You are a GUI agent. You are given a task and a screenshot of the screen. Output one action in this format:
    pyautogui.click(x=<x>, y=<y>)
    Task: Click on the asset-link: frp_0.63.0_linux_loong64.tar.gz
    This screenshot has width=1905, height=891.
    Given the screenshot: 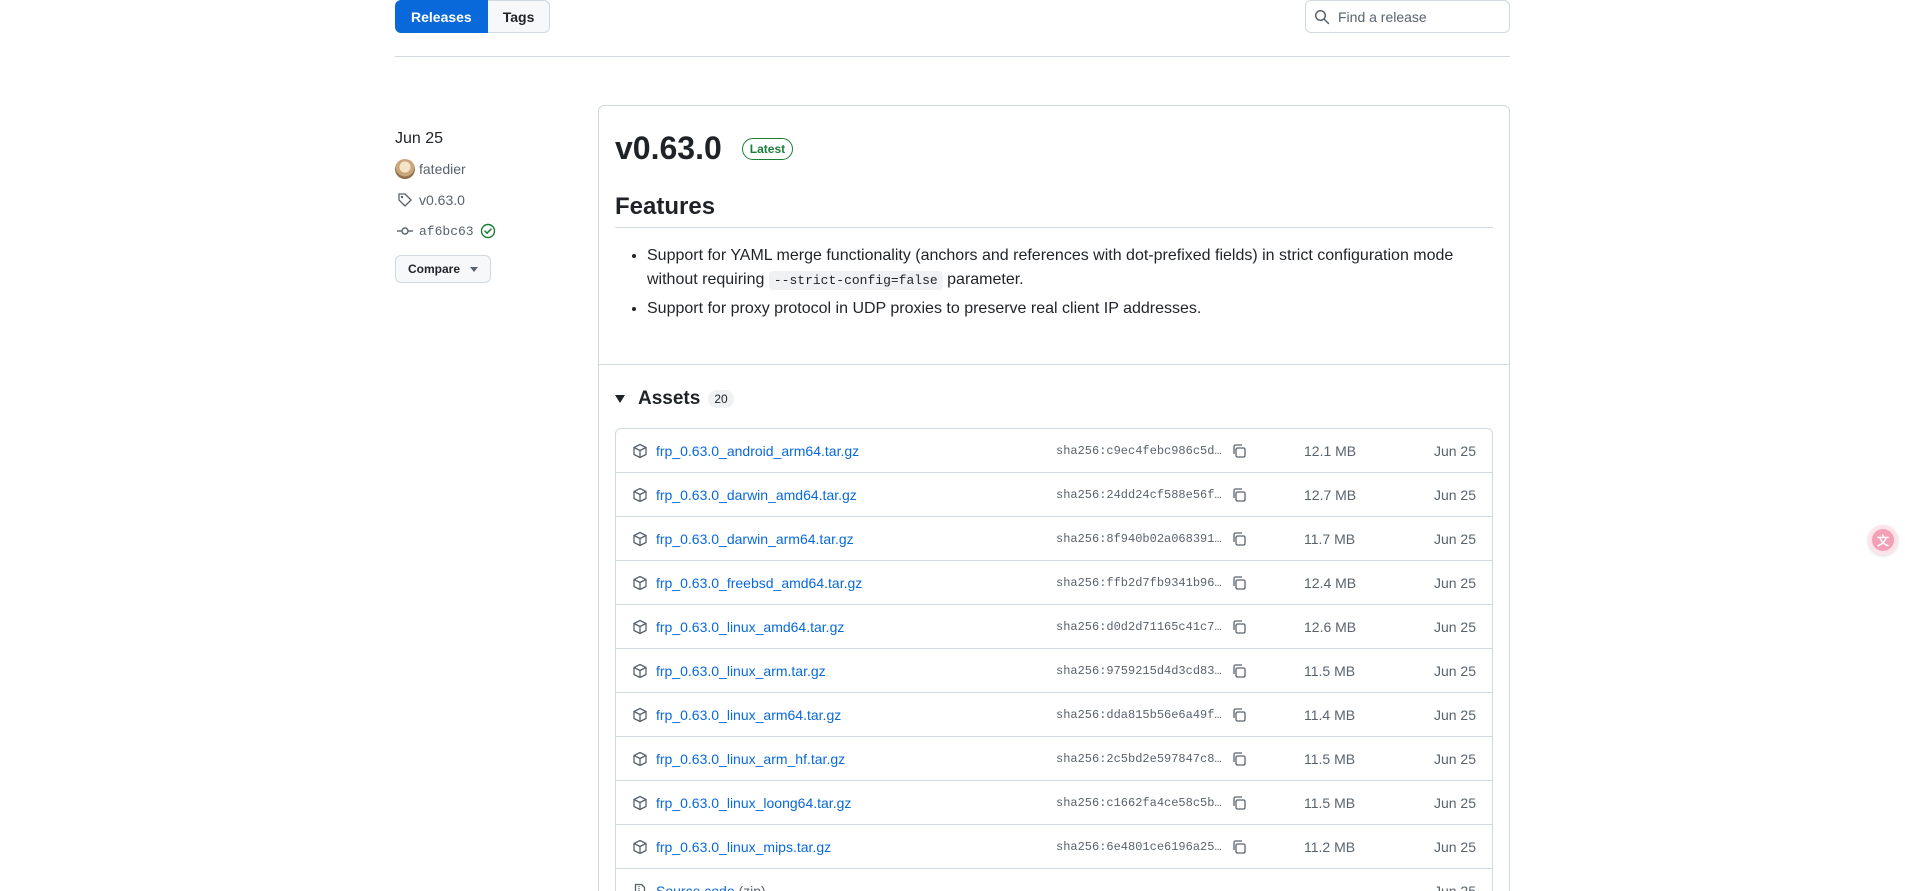 What is the action you would take?
    pyautogui.click(x=753, y=803)
    